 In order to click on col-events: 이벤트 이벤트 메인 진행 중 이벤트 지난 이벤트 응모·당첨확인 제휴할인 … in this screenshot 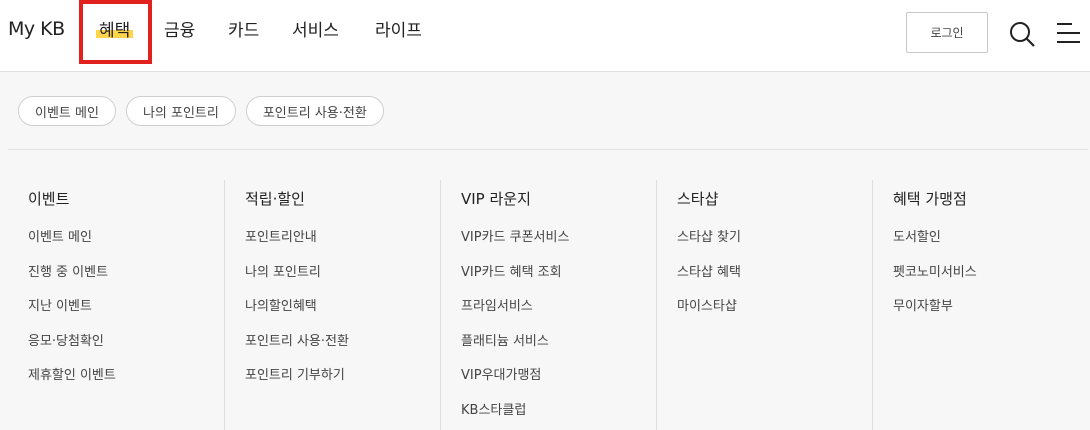, I will do `click(116, 305)`.